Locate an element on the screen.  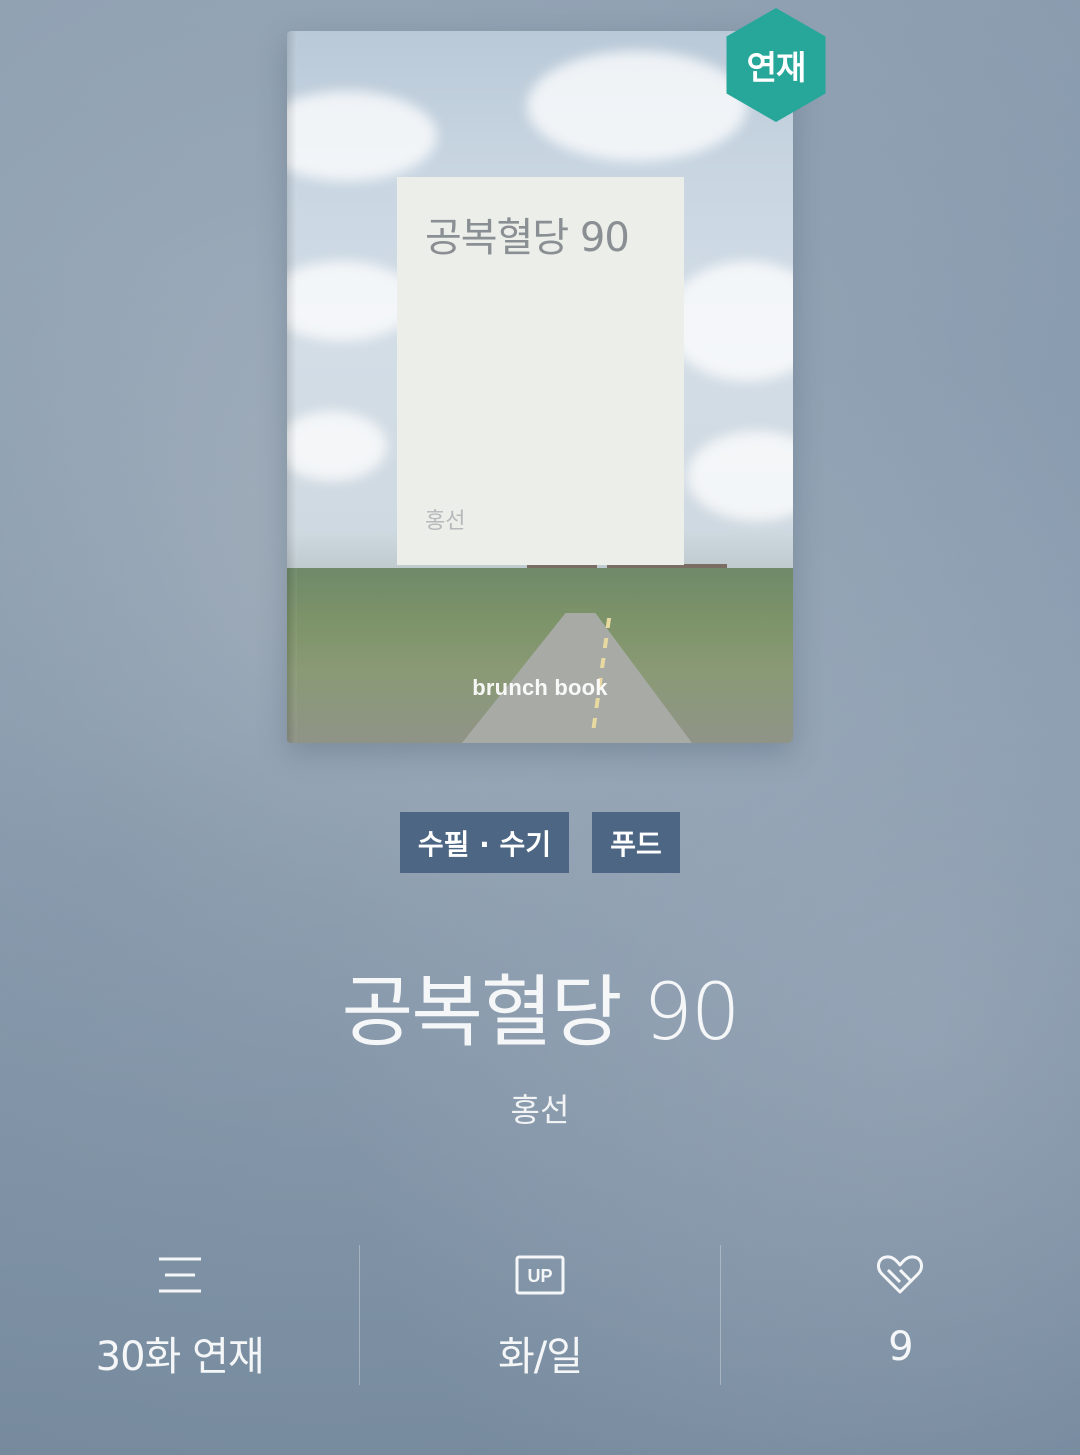
cover-label-title: 공복혈당 90 is located at coordinates (527, 238).